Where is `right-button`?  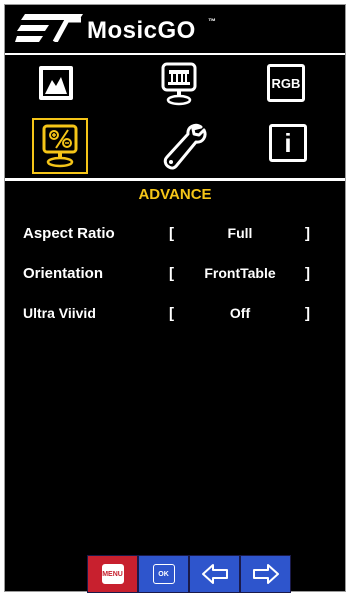
right-button is located at coordinates (265, 574).